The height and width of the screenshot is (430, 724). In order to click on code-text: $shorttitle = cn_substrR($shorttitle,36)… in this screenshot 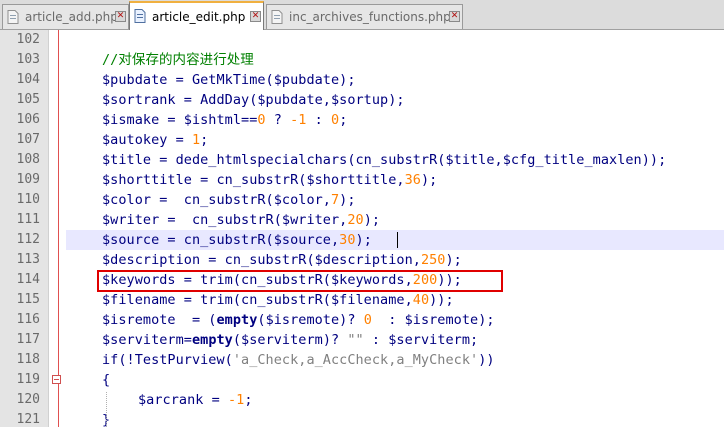, I will do `click(270, 180)`.